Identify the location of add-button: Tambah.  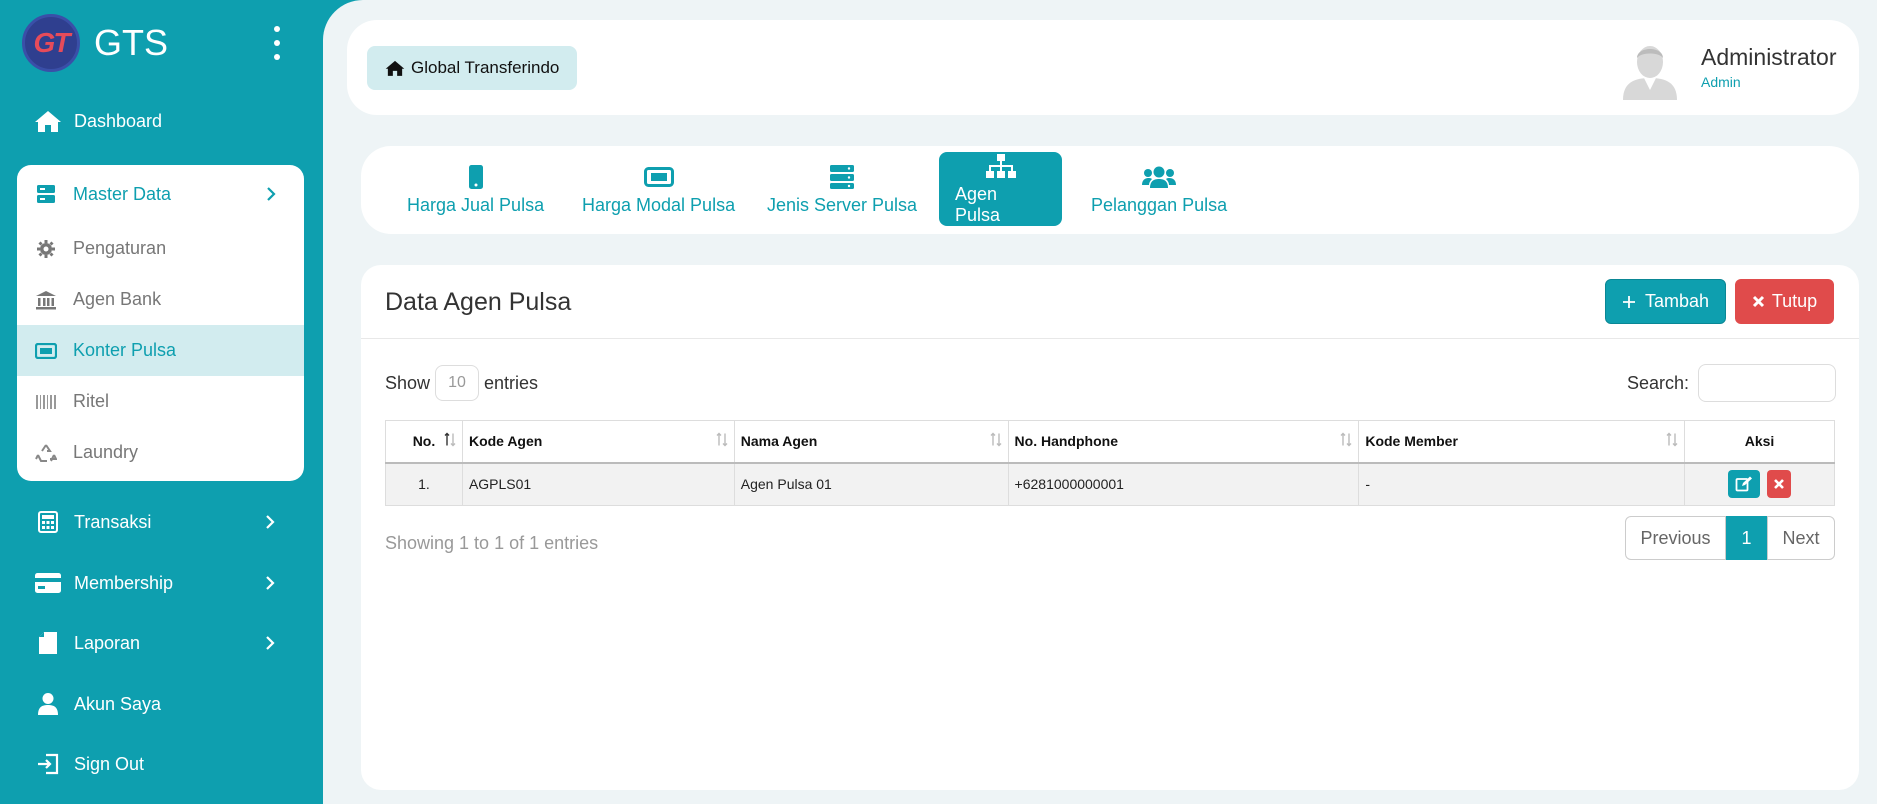
(1665, 301).